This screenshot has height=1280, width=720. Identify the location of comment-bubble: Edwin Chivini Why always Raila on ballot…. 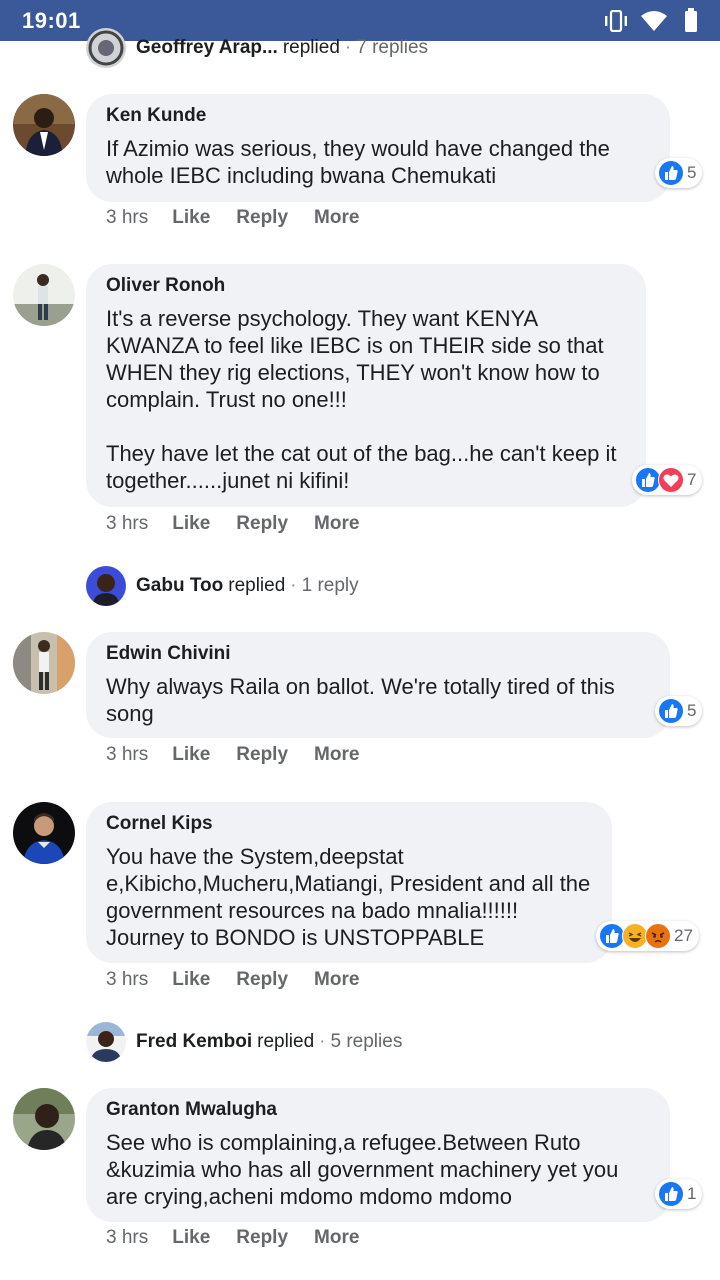
(378, 685).